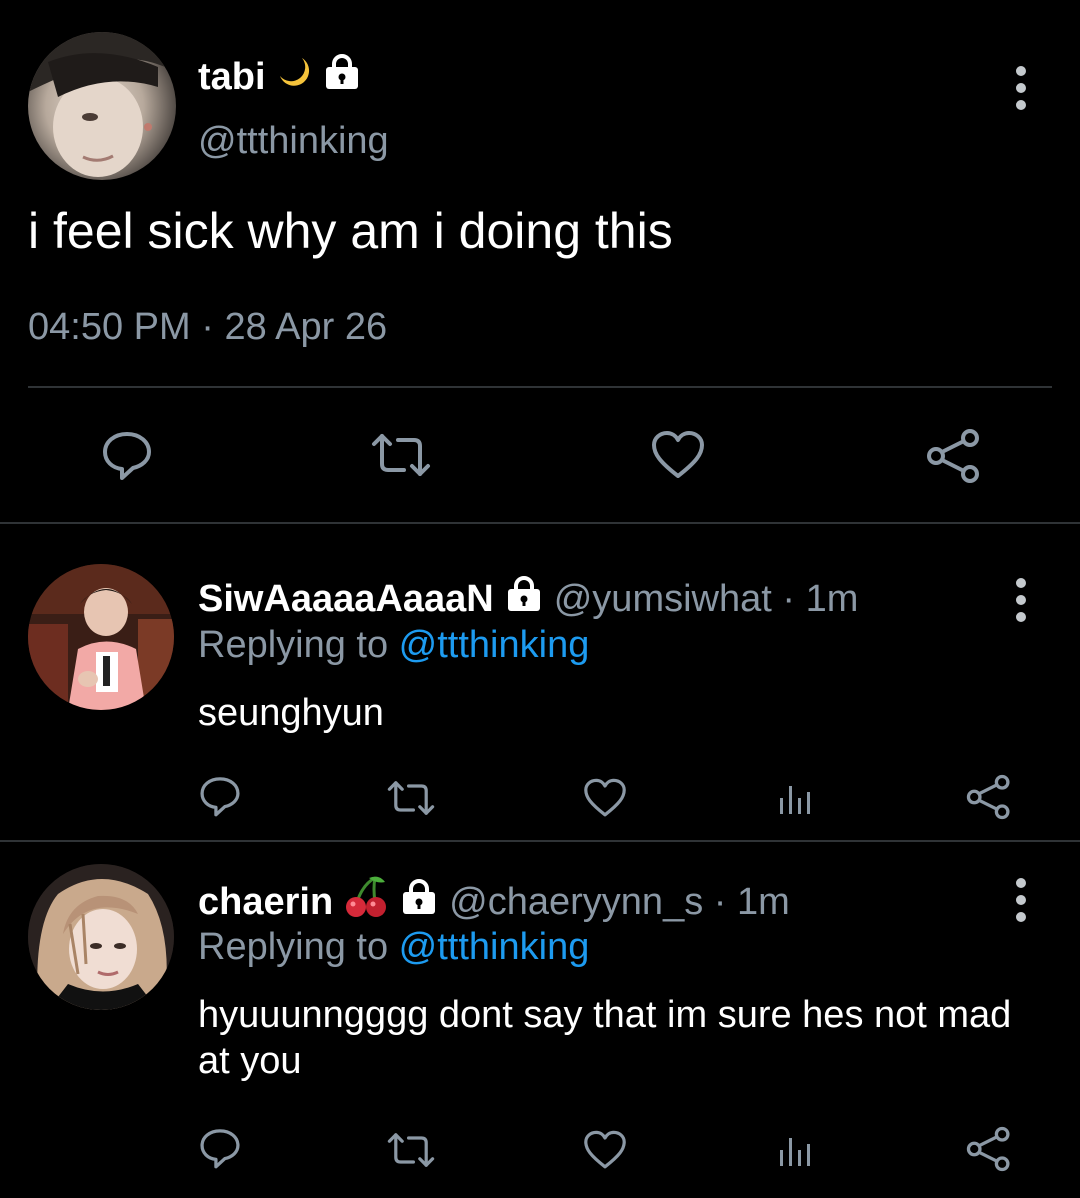  I want to click on handle-timestamp: @chaeryynn_s · 1m, so click(619, 901).